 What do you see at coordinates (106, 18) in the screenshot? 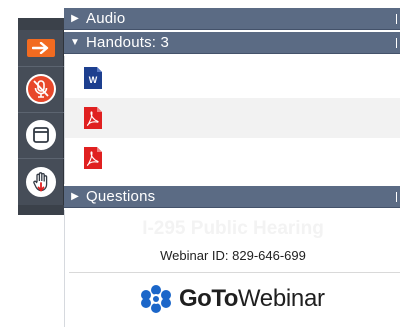
I see `section-label: Audio` at bounding box center [106, 18].